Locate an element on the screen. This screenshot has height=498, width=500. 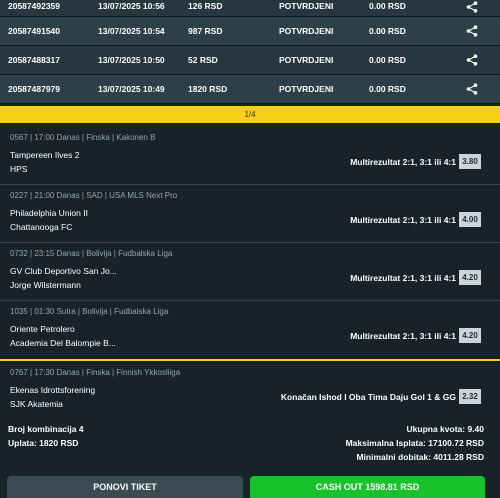
away-team: HPS is located at coordinates (19, 169).